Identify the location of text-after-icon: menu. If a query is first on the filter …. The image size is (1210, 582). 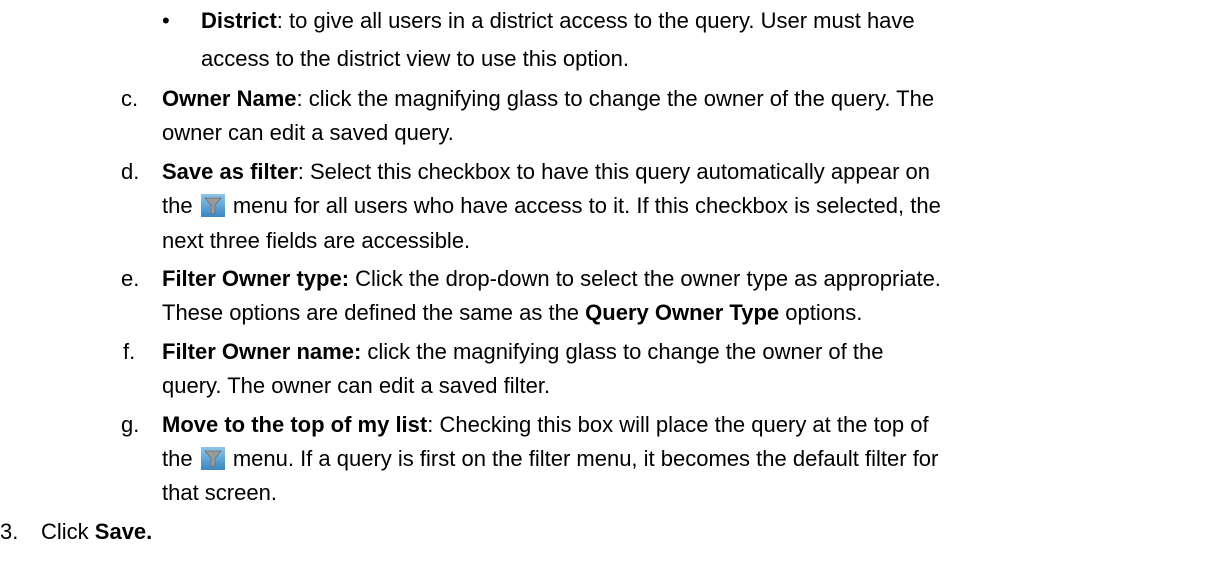
(582, 458).